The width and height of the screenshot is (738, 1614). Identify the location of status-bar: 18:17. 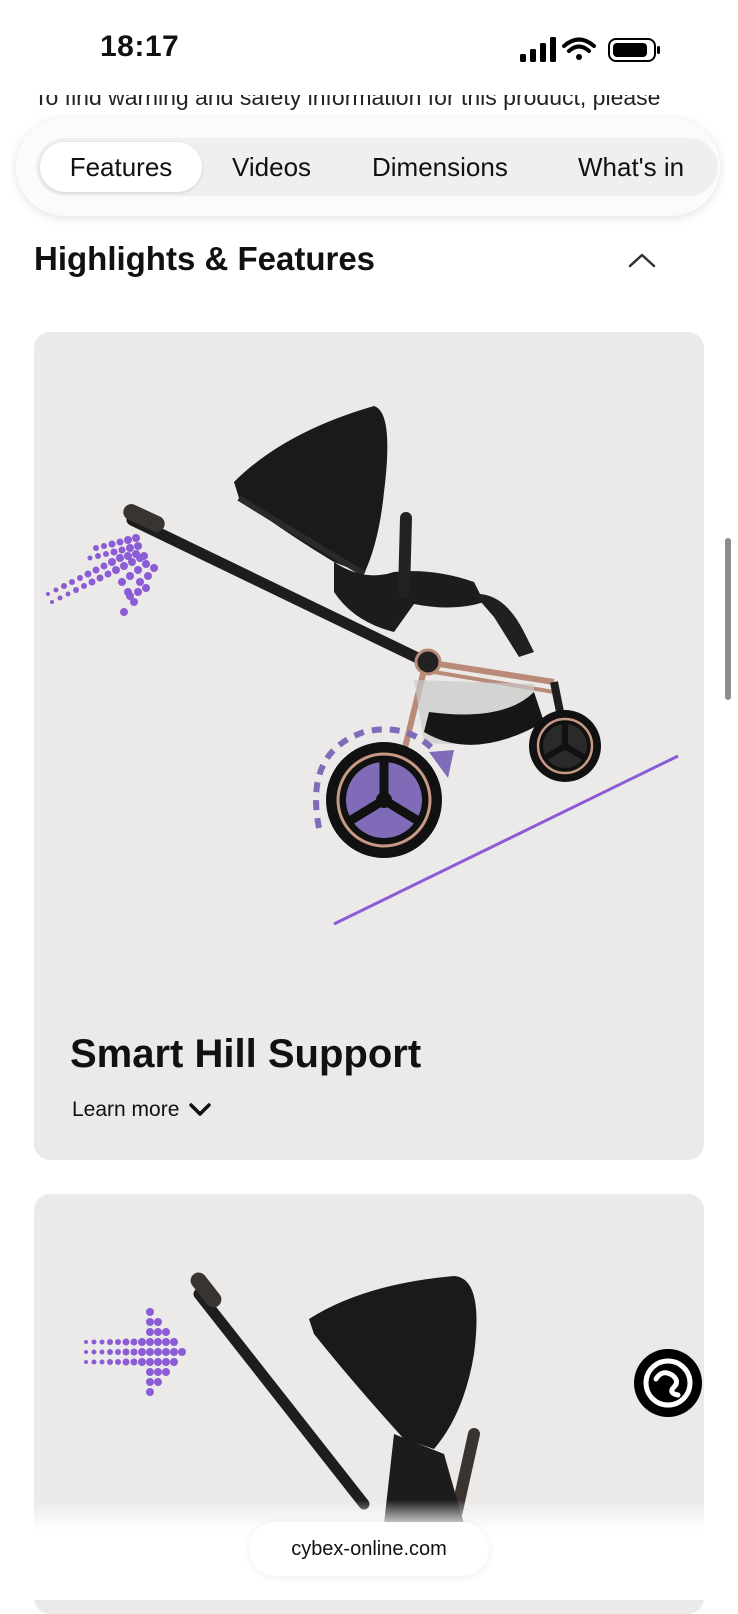
(369, 47).